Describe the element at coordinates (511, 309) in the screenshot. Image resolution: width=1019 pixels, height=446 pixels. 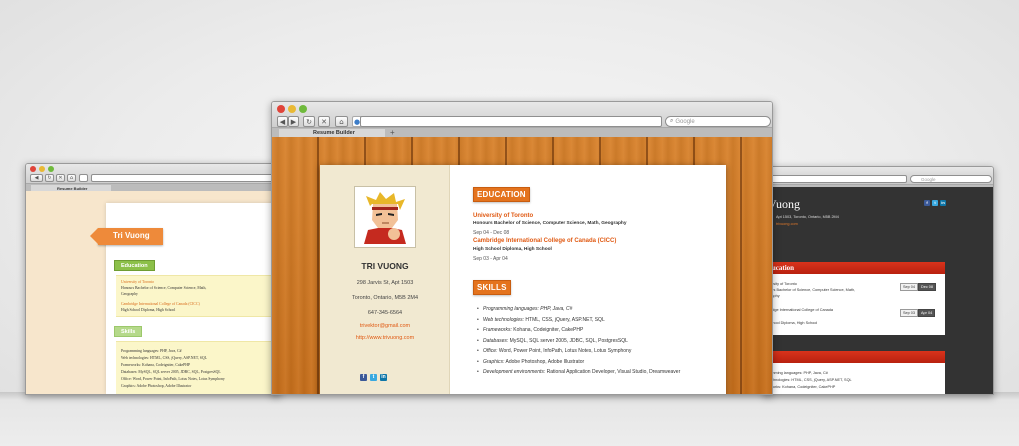
I see `skill-category: Programming languages:` at that location.